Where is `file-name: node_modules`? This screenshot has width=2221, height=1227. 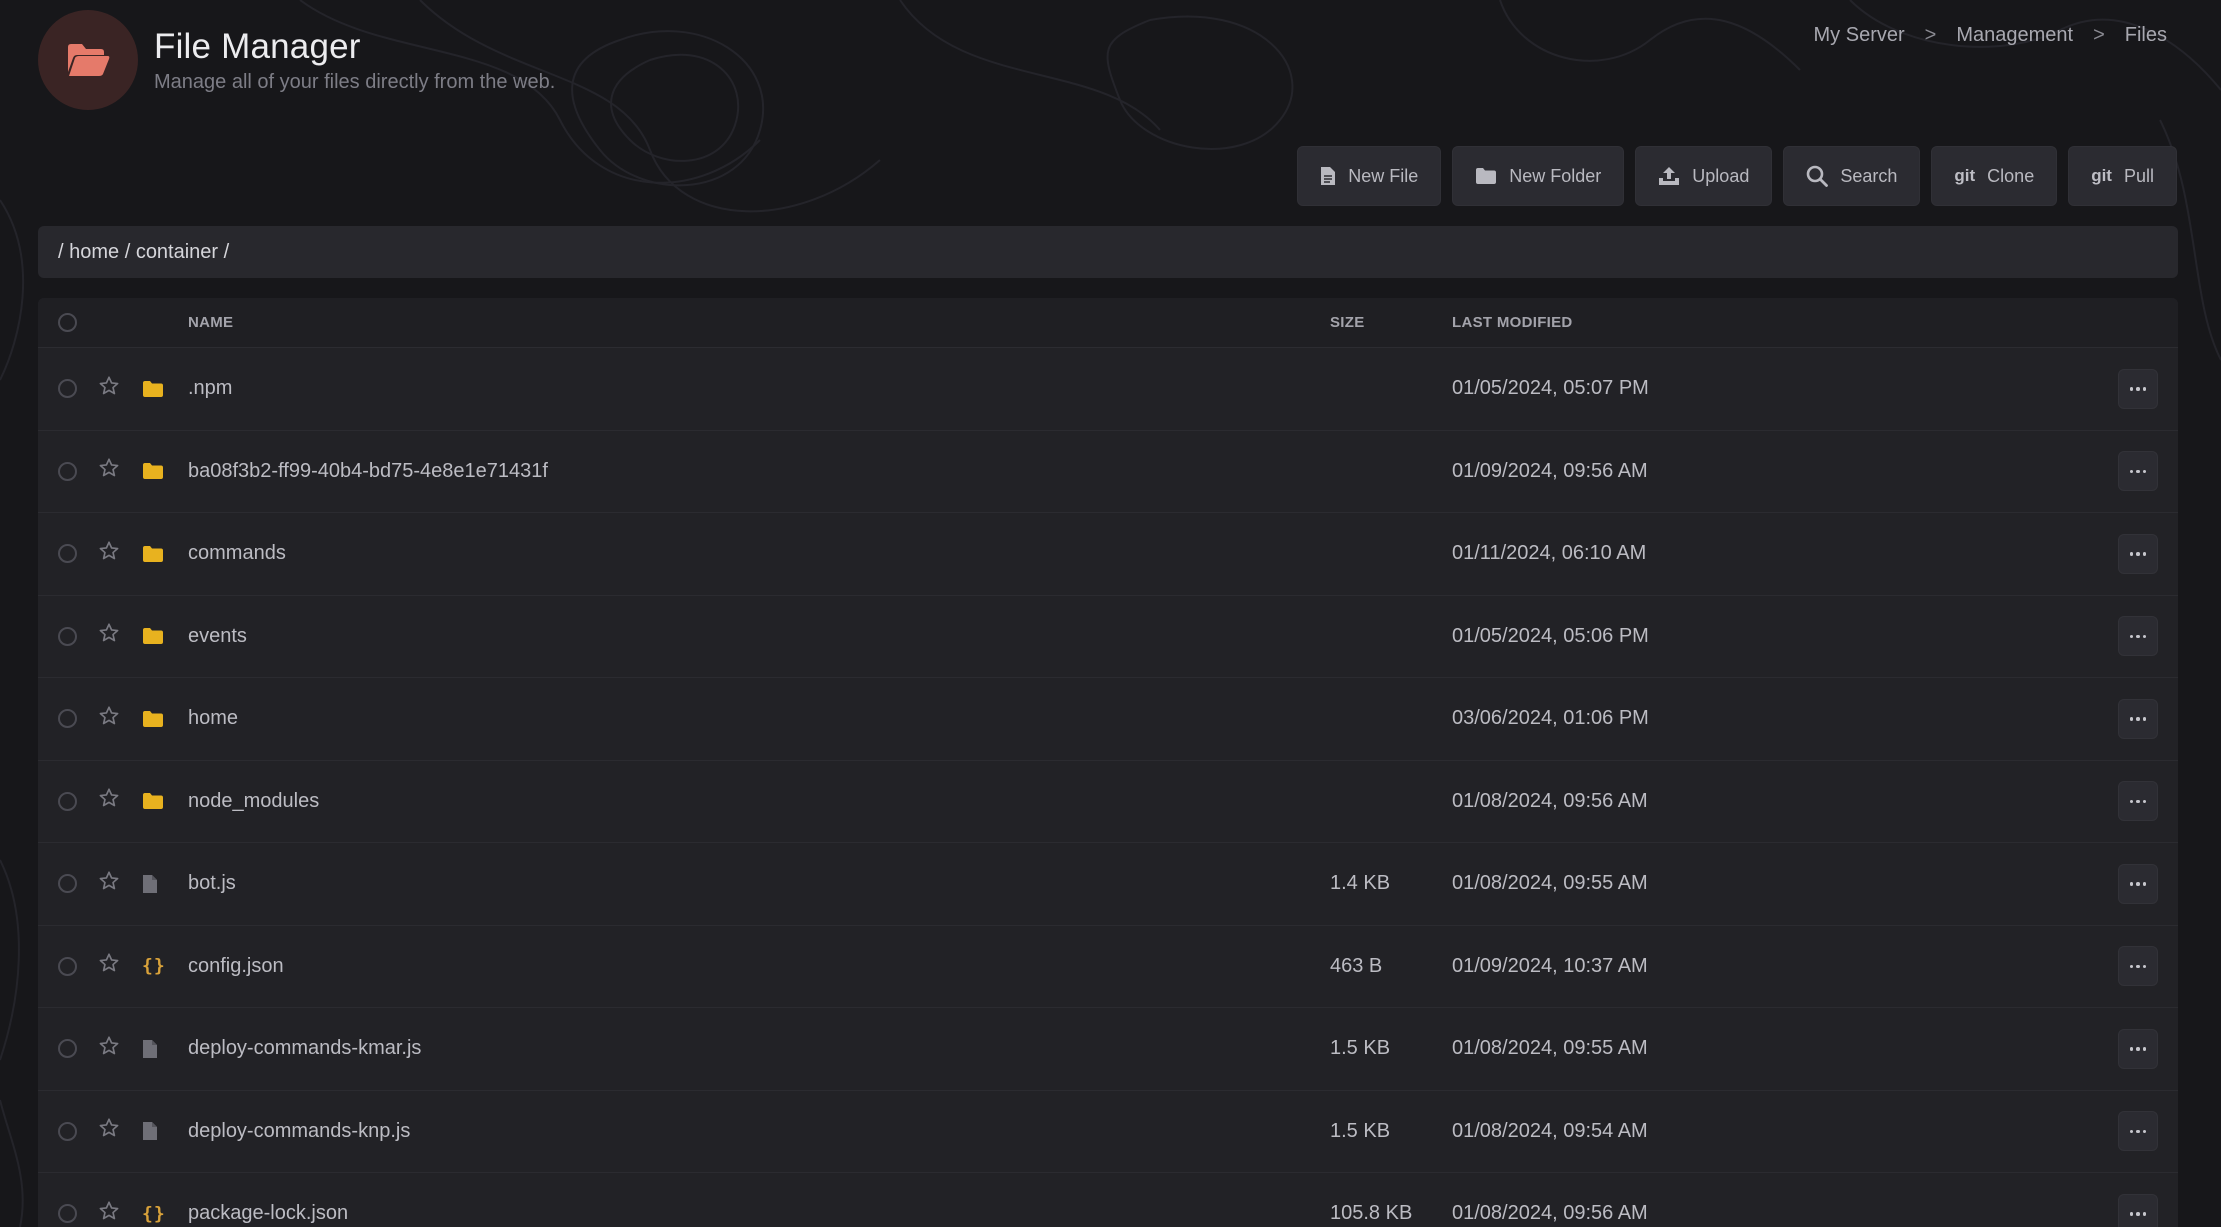
file-name: node_modules is located at coordinates (253, 801).